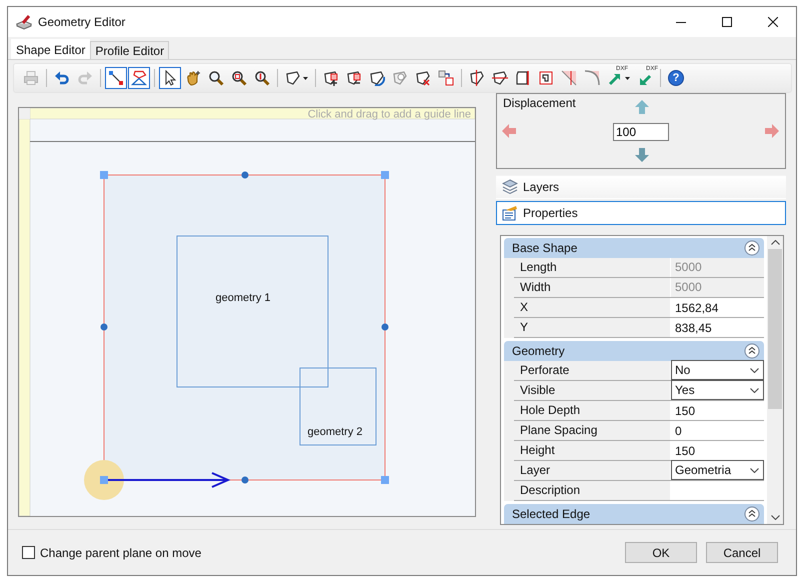  I want to click on panel-item: Properties, so click(641, 213).